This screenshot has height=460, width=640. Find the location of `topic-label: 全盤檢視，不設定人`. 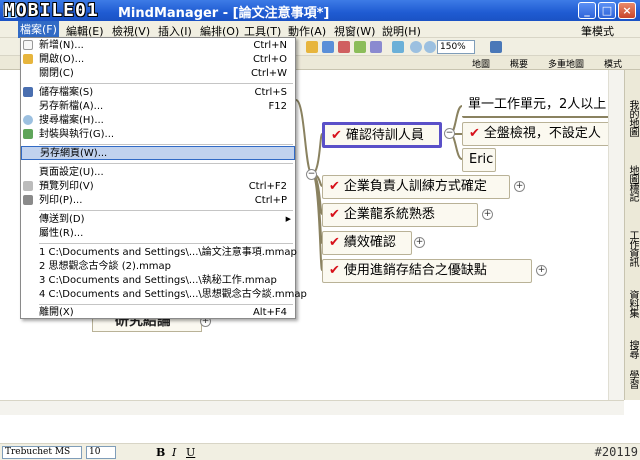

topic-label: 全盤檢視，不設定人 is located at coordinates (542, 133).